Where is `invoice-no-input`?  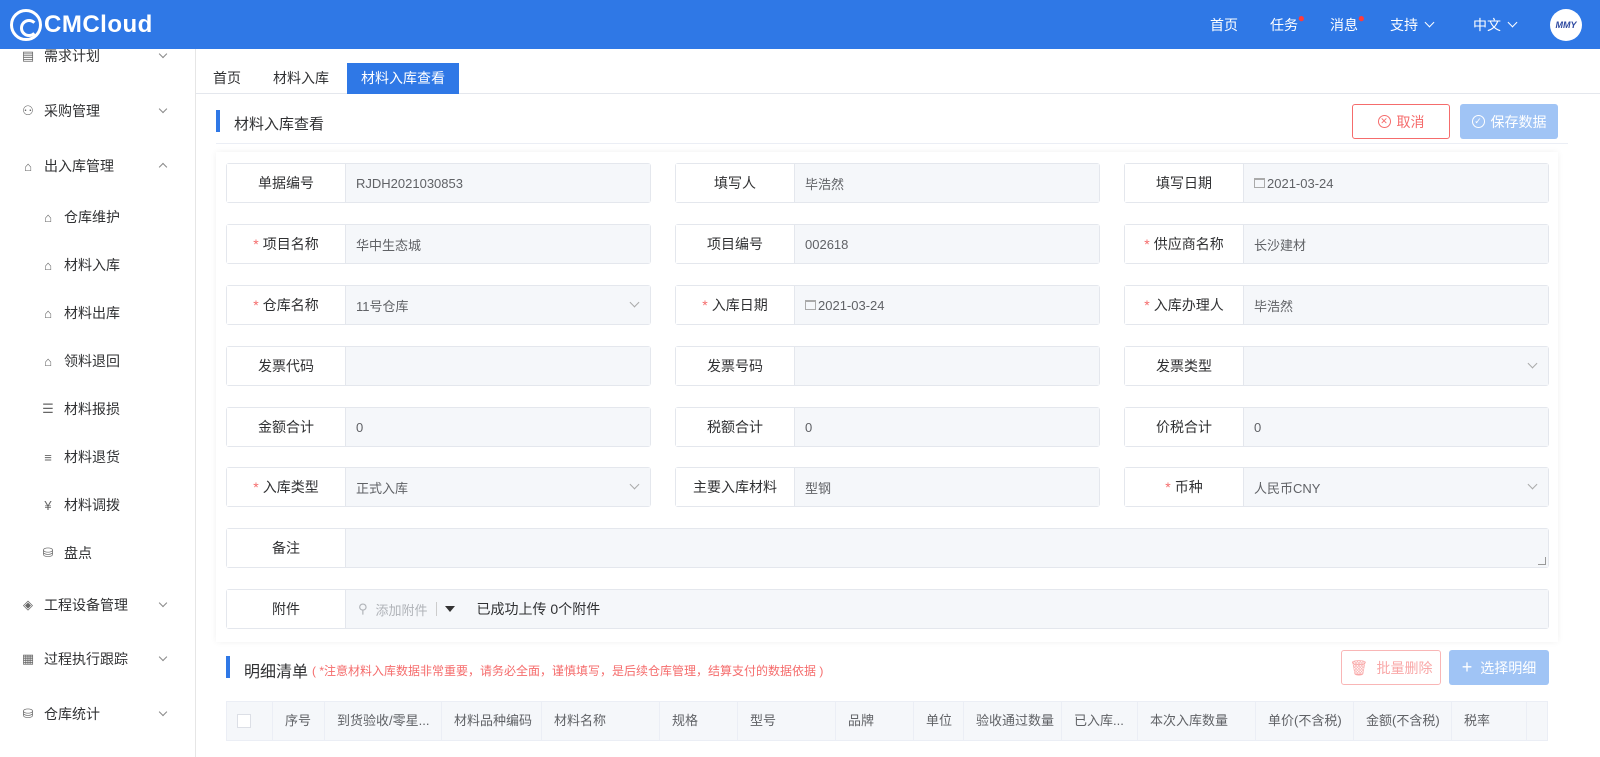 invoice-no-input is located at coordinates (947, 366).